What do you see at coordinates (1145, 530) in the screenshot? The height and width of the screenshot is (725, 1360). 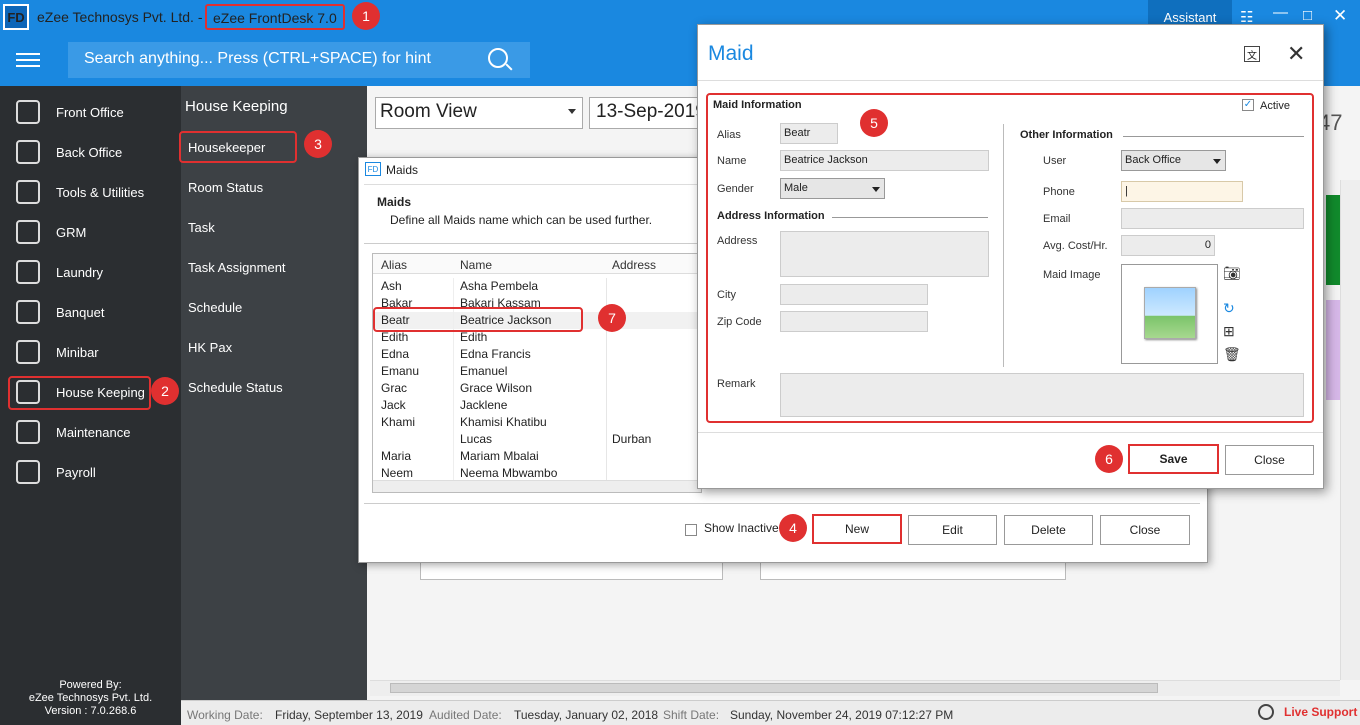 I see `maids-close-button: Close` at bounding box center [1145, 530].